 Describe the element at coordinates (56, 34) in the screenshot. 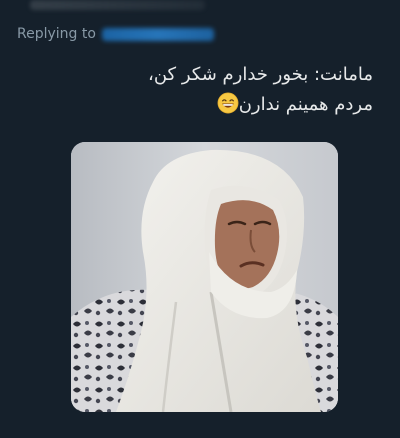

I see `replying-to-label: Replying to` at that location.